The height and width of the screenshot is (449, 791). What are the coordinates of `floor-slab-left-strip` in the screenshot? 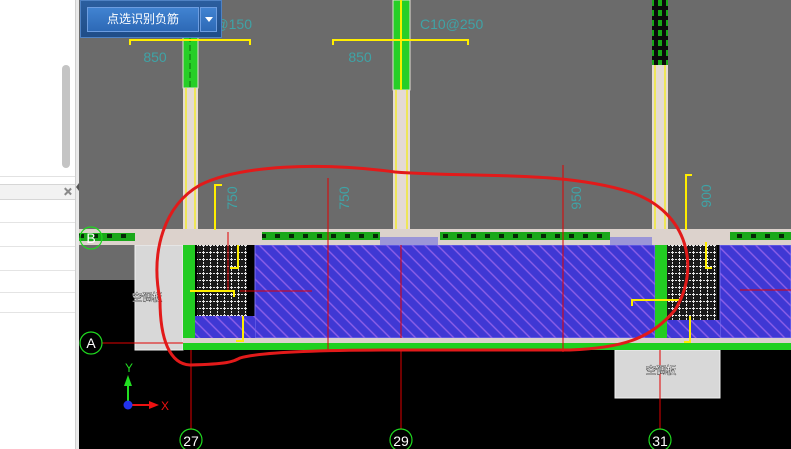 It's located at (225, 327).